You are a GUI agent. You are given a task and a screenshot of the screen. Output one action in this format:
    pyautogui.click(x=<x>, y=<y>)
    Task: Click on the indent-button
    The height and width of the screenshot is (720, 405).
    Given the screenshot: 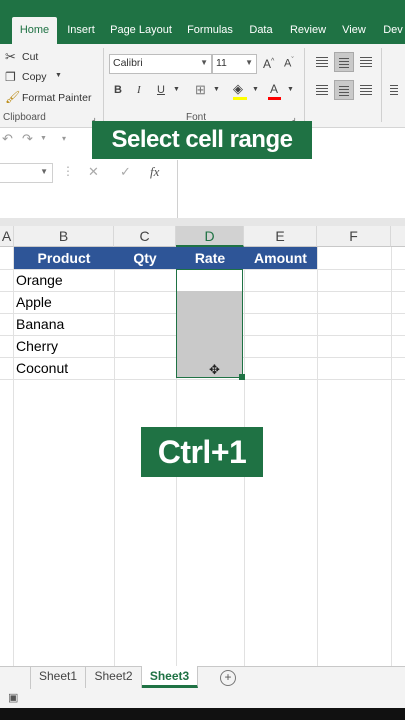 What is the action you would take?
    pyautogui.click(x=394, y=90)
    